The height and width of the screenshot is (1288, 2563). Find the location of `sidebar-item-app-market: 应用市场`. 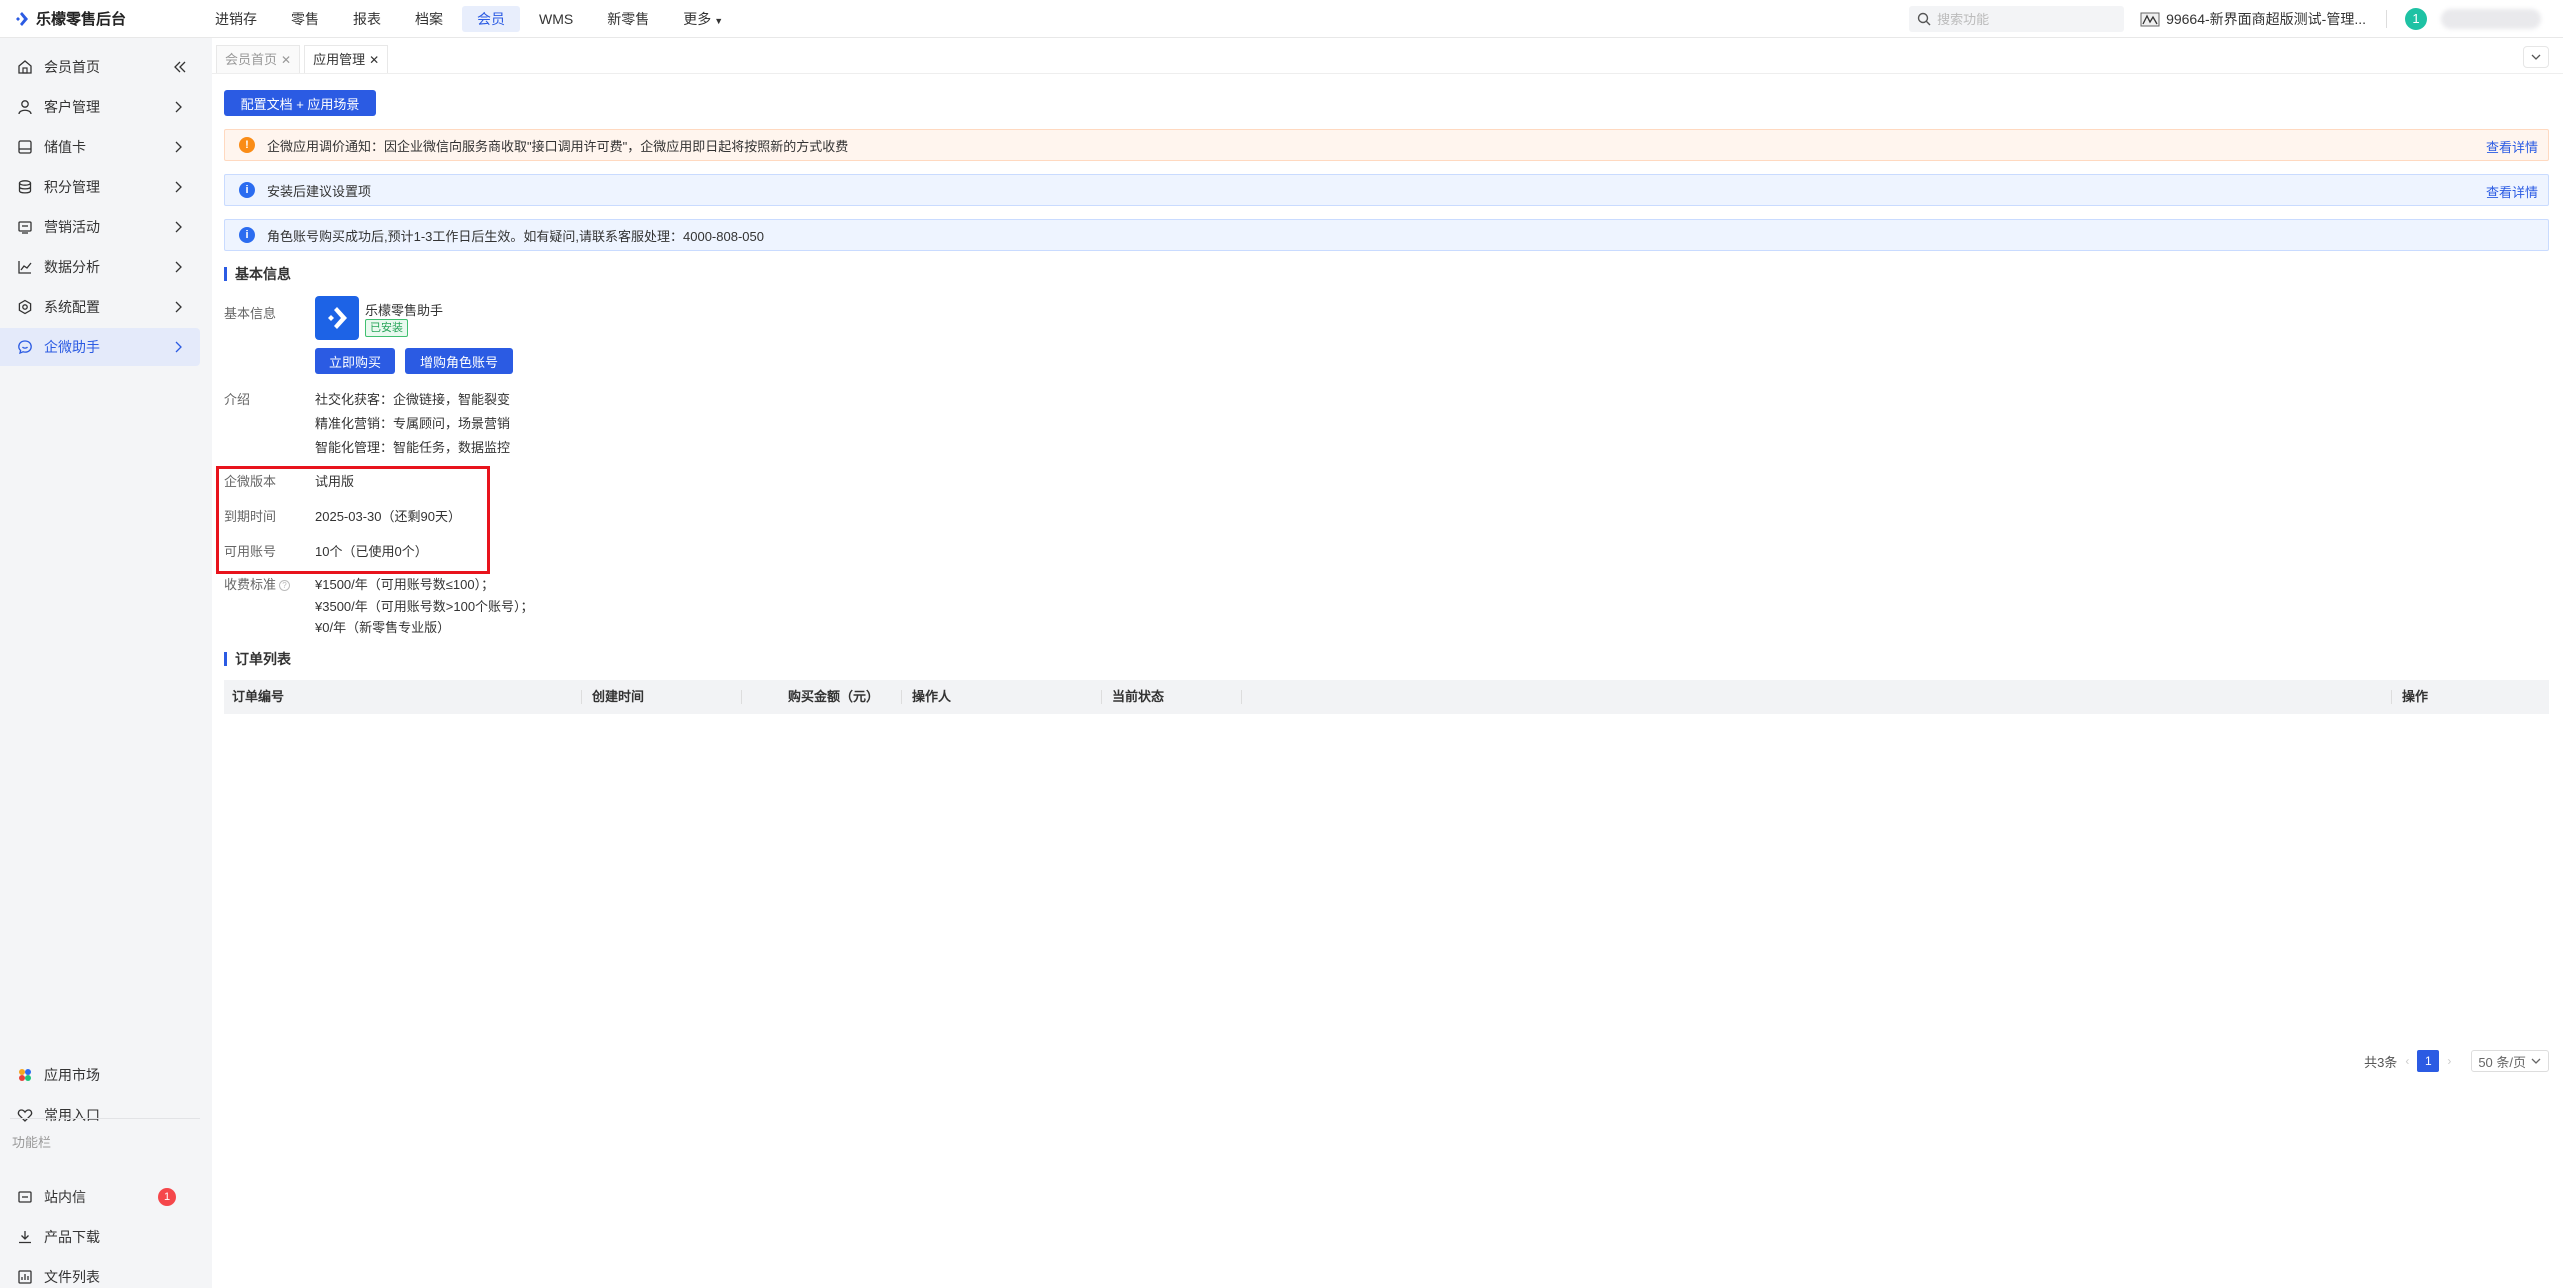

sidebar-item-app-market: 应用市场 is located at coordinates (100, 1075).